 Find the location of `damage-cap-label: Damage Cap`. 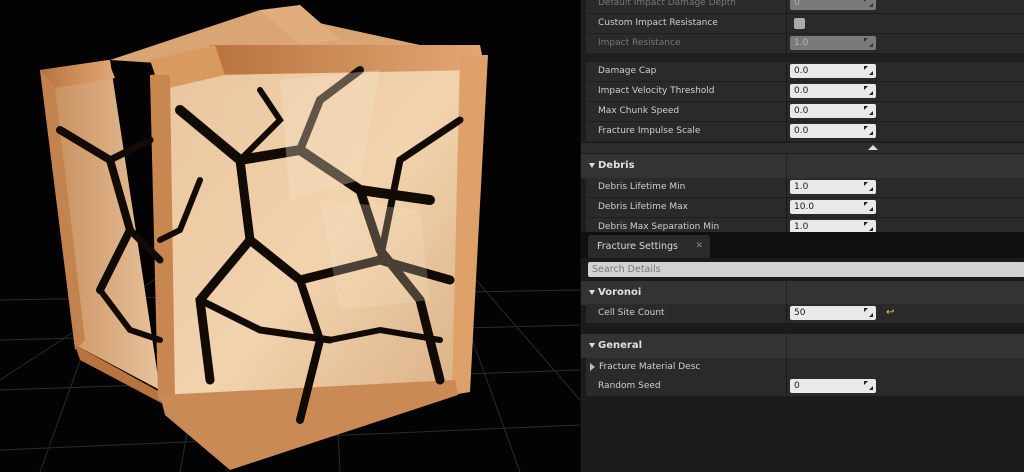

damage-cap-label: Damage Cap is located at coordinates (627, 71).